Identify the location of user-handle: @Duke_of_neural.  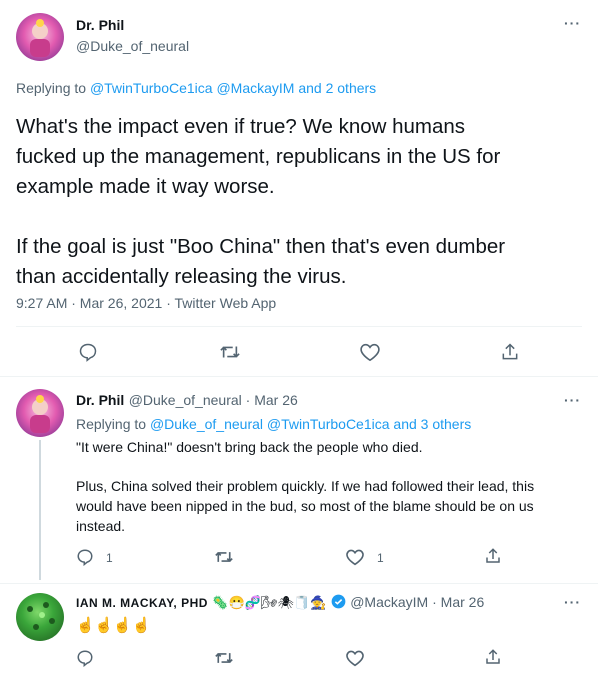
(132, 46).